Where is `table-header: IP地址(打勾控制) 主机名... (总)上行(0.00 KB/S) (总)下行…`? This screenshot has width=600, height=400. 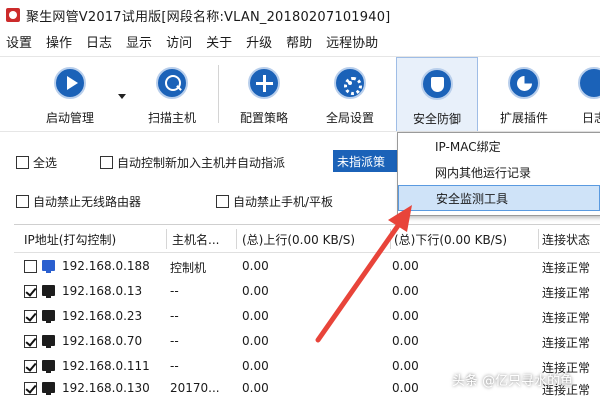
table-header: IP地址(打勾控制) 主机名... (总)上行(0.00 KB/S) (总)下行… is located at coordinates (307, 239).